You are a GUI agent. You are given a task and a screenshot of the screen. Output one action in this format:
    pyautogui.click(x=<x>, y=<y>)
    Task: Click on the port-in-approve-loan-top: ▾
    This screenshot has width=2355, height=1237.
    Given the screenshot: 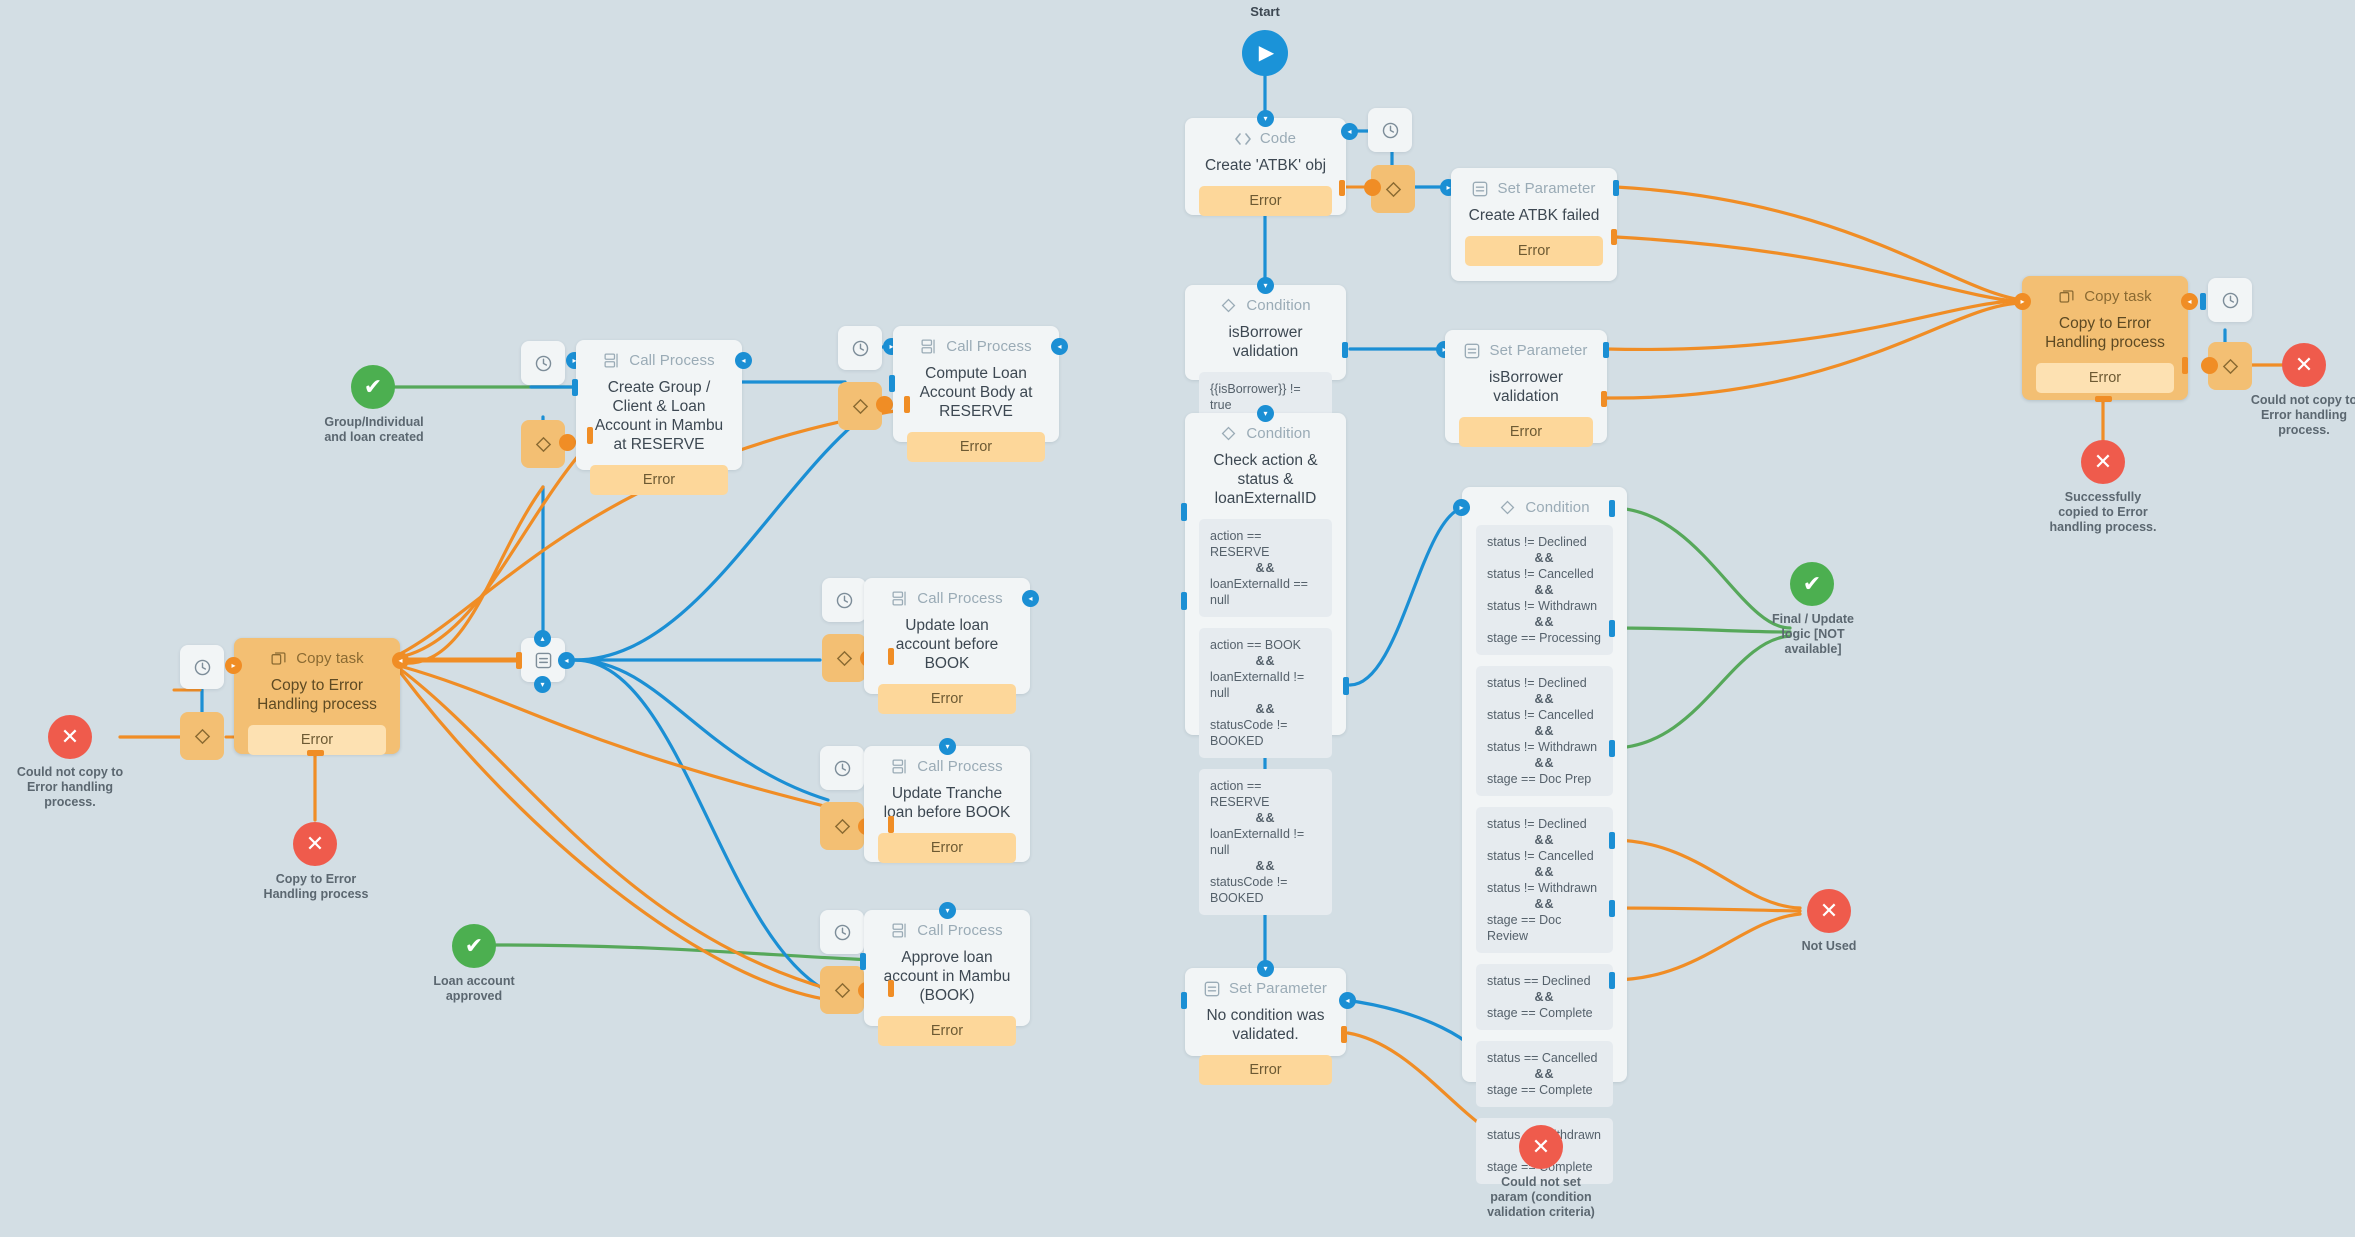 What is the action you would take?
    pyautogui.click(x=947, y=910)
    